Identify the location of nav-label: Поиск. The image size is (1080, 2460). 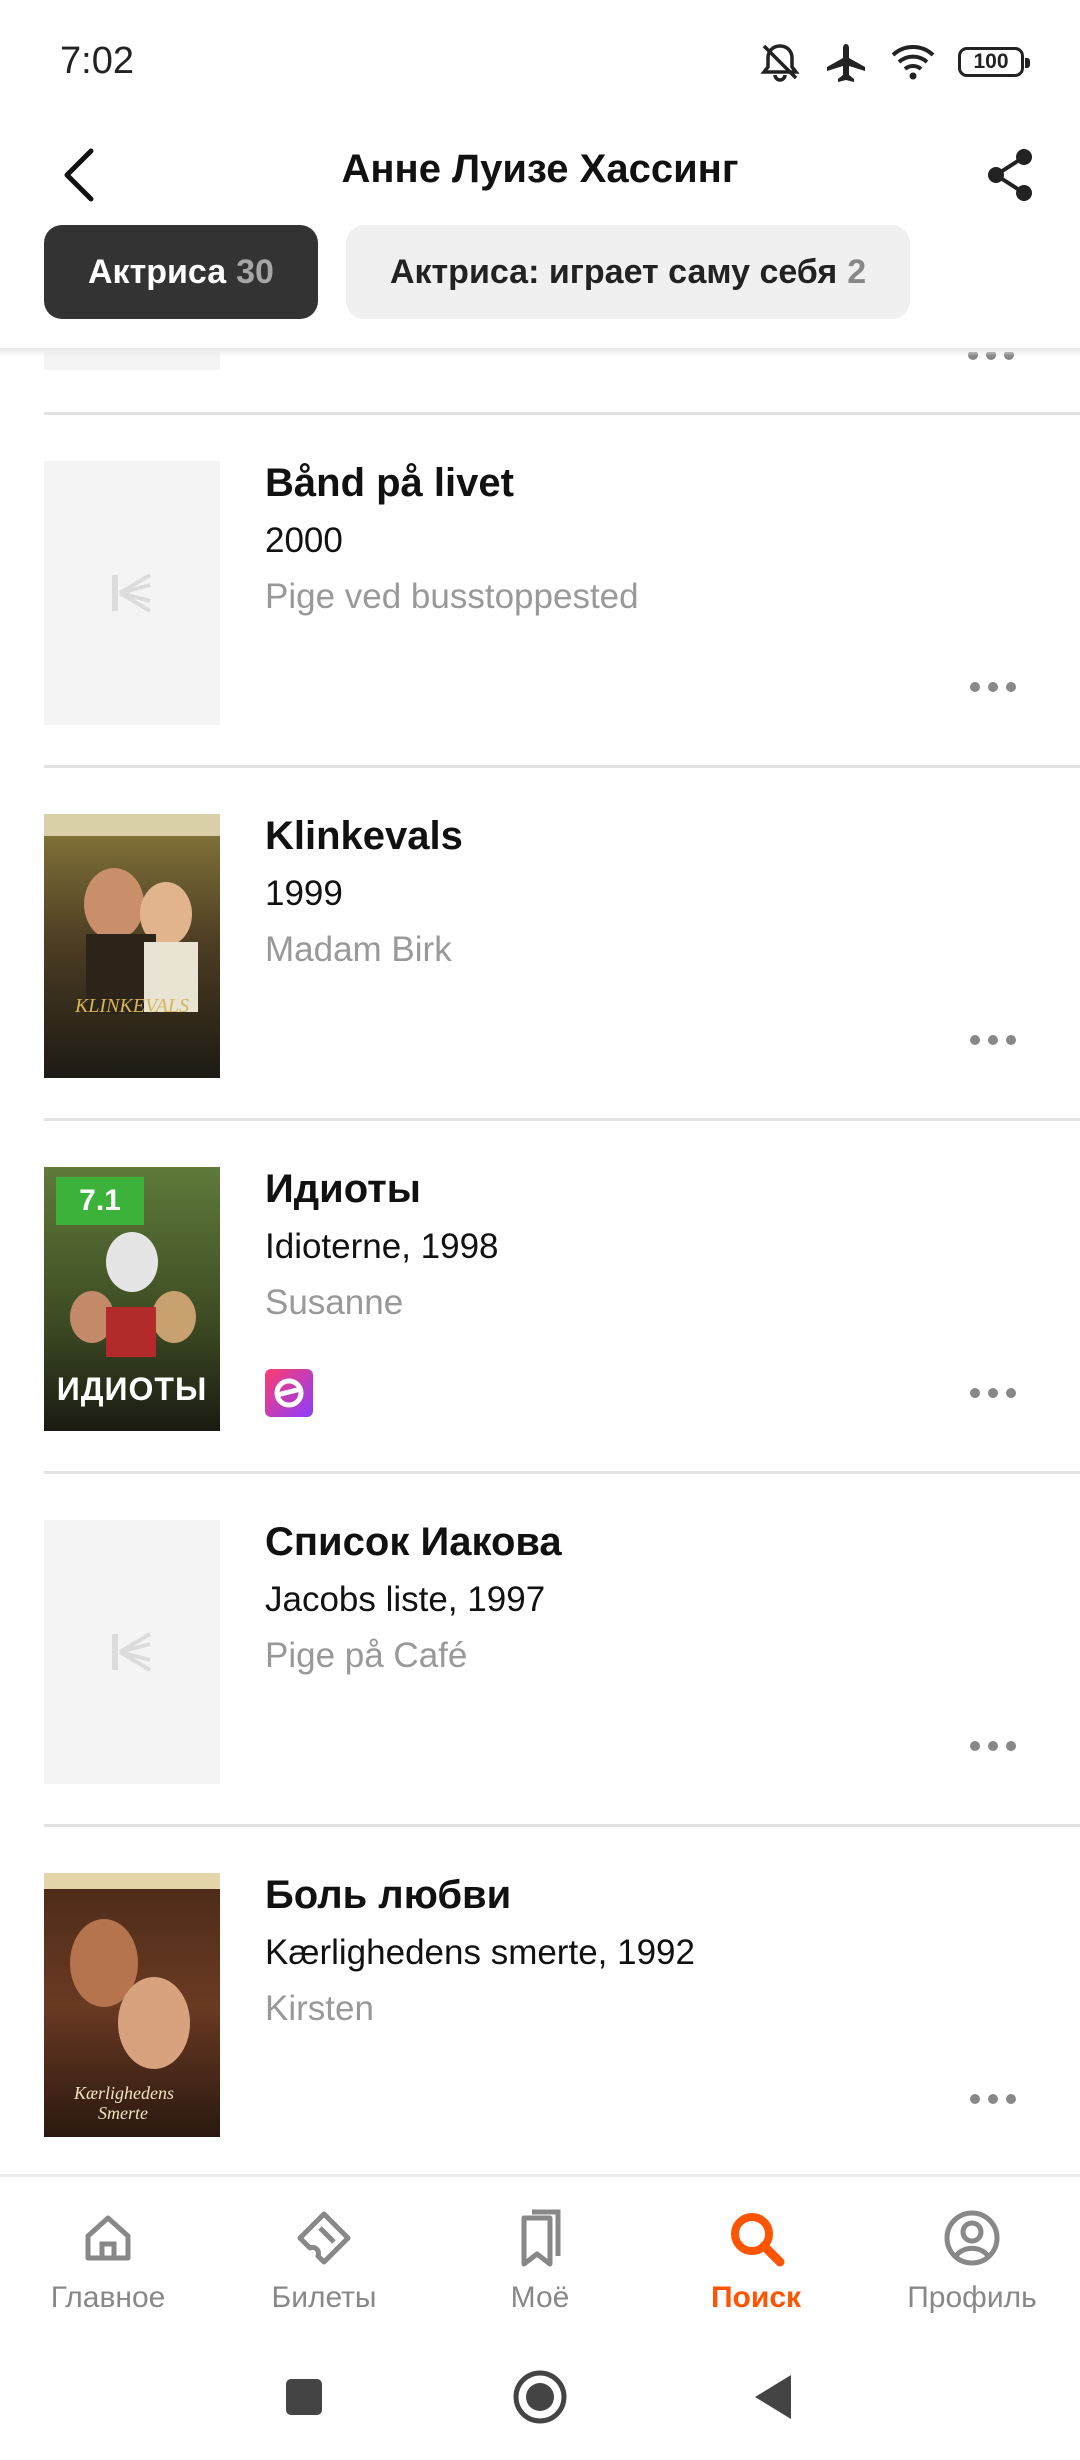
(756, 2297).